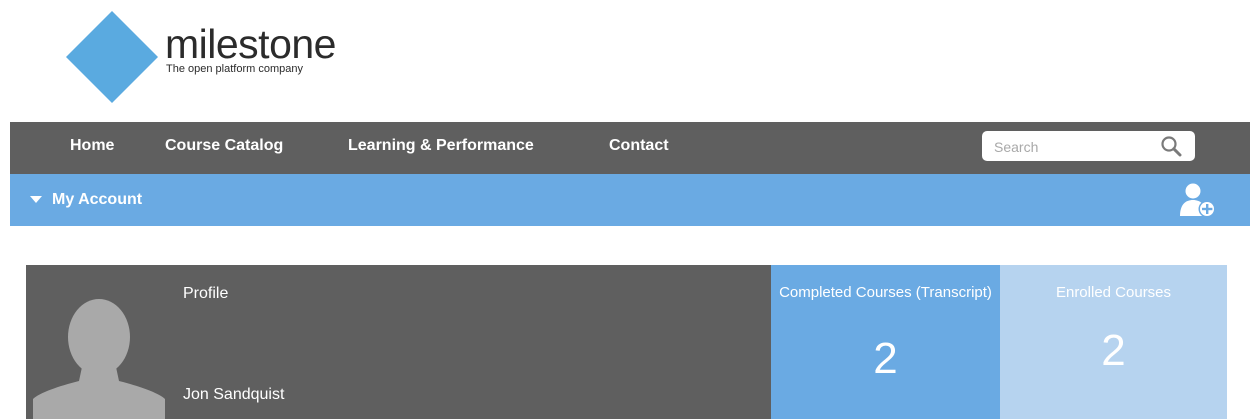 Image resolution: width=1250 pixels, height=419 pixels. I want to click on my-account-label: My Account, so click(97, 199).